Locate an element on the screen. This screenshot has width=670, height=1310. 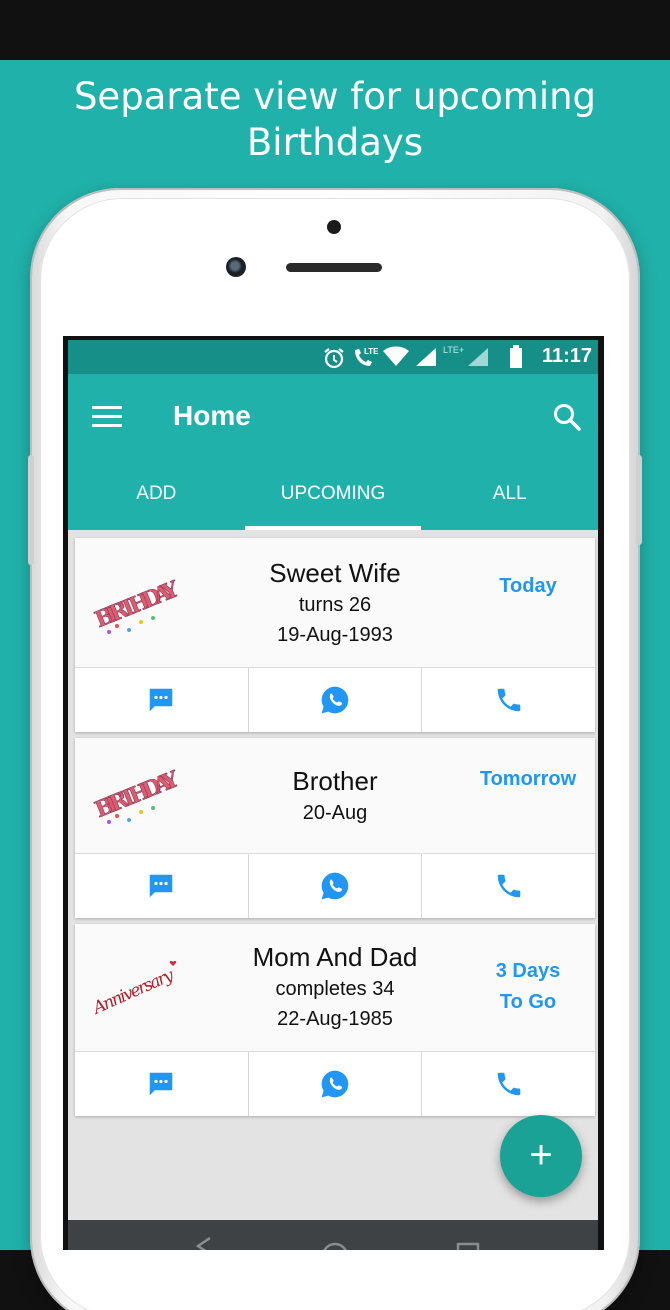
event-date: 22-Aug-1985 is located at coordinates (335, 1019).